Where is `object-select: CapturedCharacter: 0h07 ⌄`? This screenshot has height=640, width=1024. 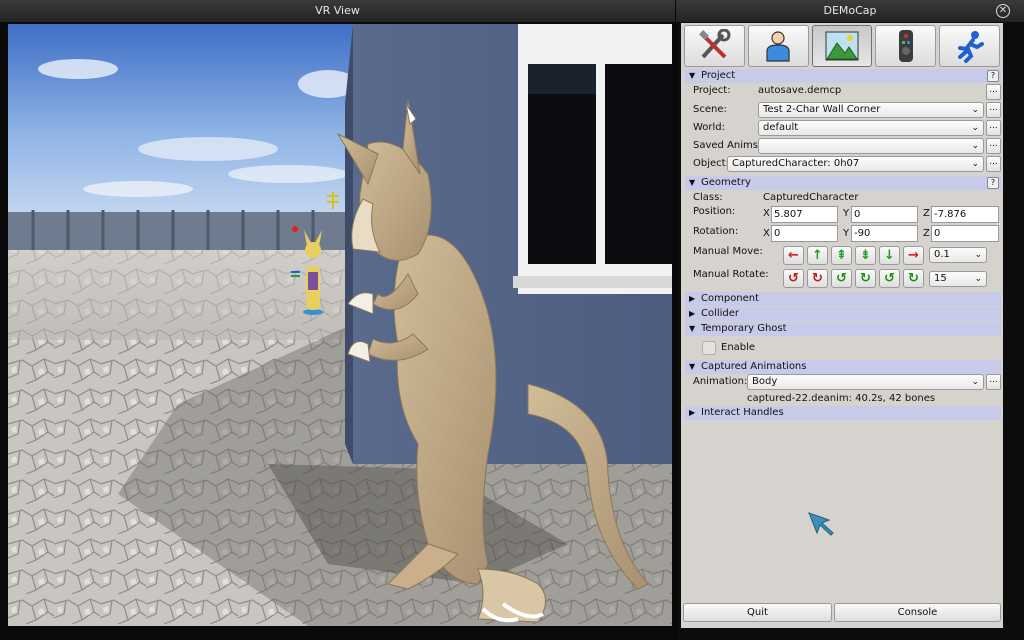 object-select: CapturedCharacter: 0h07 ⌄ is located at coordinates (855, 164).